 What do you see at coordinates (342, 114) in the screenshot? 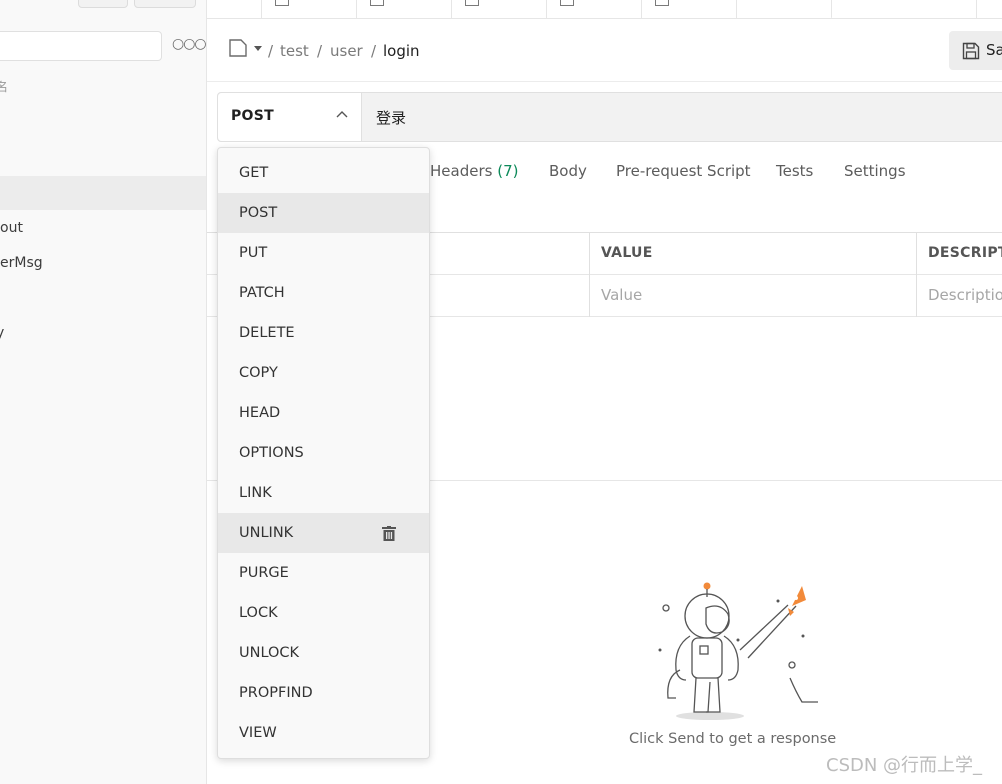
I see `chevron-up-icon` at bounding box center [342, 114].